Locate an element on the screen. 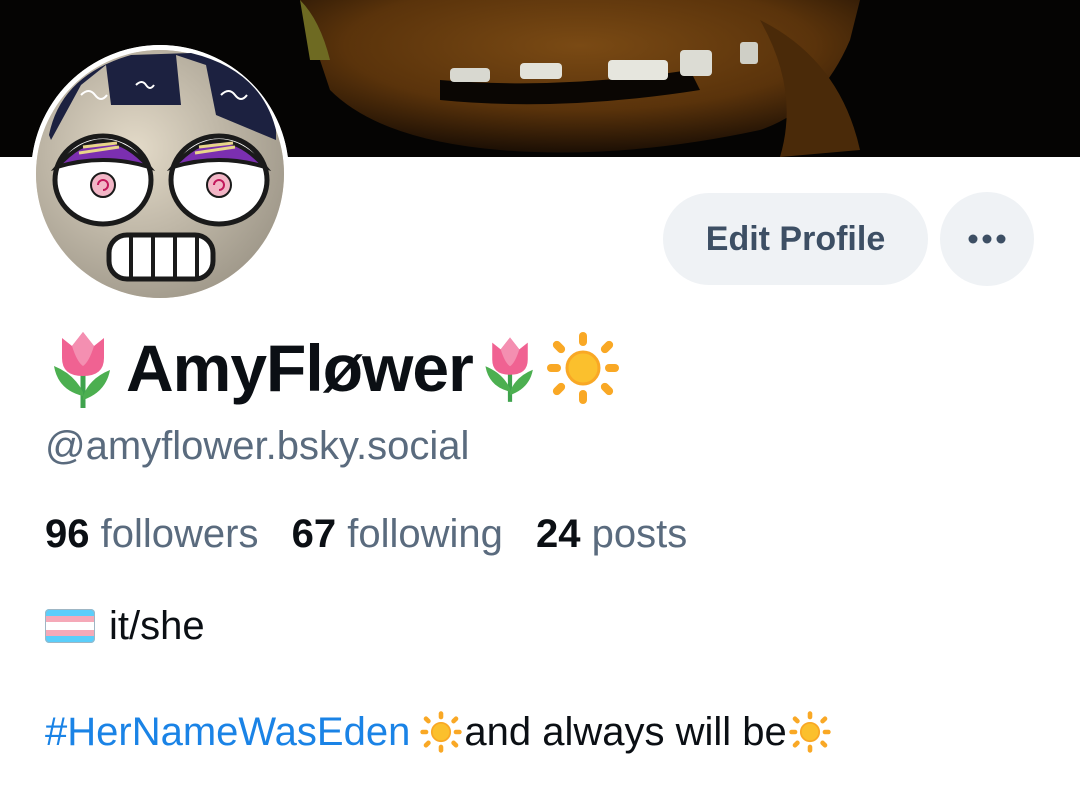 This screenshot has height=803, width=1080. posts-stat: 24 posts is located at coordinates (611, 534).